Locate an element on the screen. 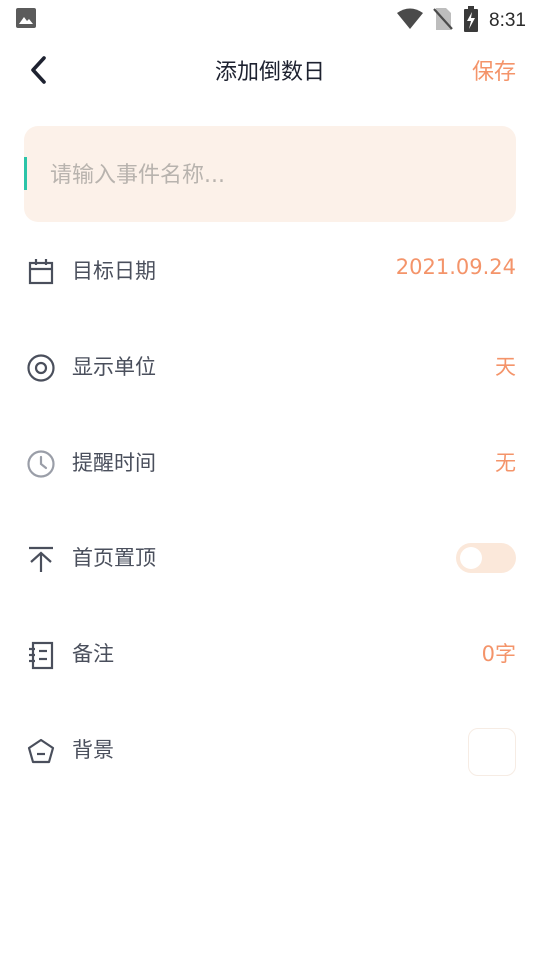 This screenshot has height=960, width=540. event-name-input is located at coordinates (270, 175).